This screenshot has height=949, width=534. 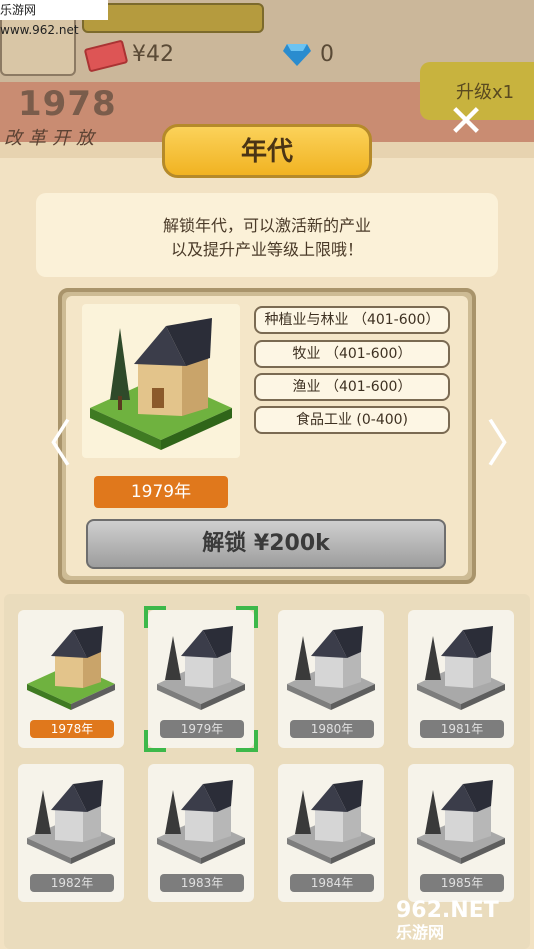 What do you see at coordinates (202, 729) in the screenshot?
I see `era-card-label: 1979年` at bounding box center [202, 729].